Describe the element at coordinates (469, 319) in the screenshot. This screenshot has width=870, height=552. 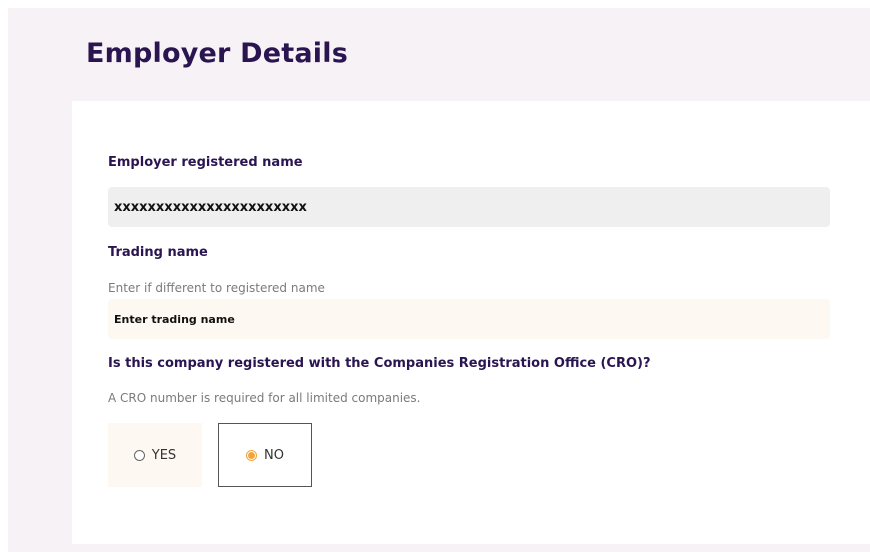
I see `trading-name-input: Enter trading name` at that location.